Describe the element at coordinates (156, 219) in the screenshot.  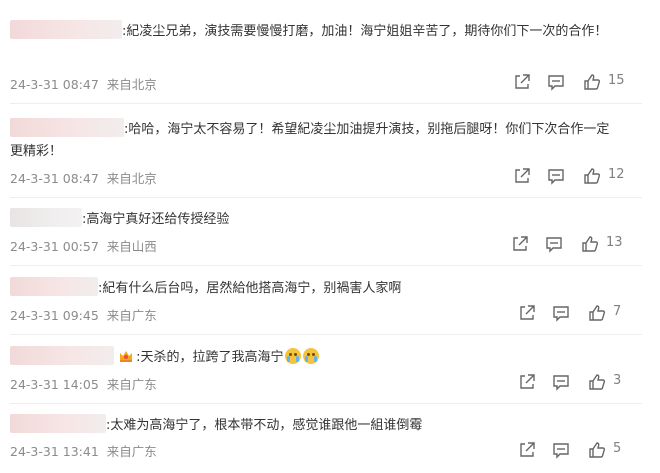
I see `comment-text: :高海宁真好还给传授经验` at that location.